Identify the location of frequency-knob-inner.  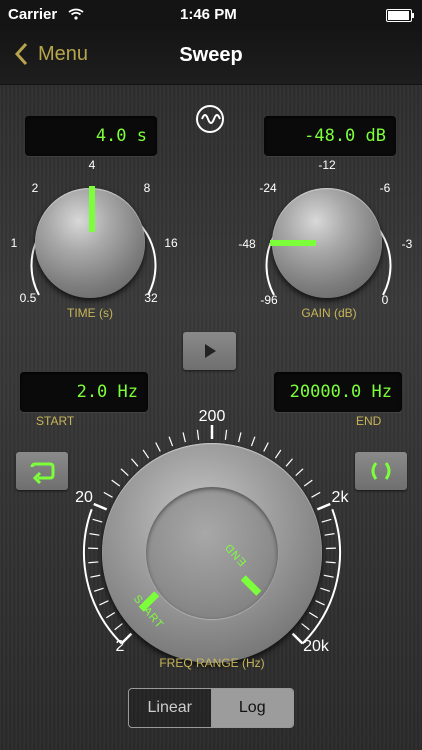
(212, 553).